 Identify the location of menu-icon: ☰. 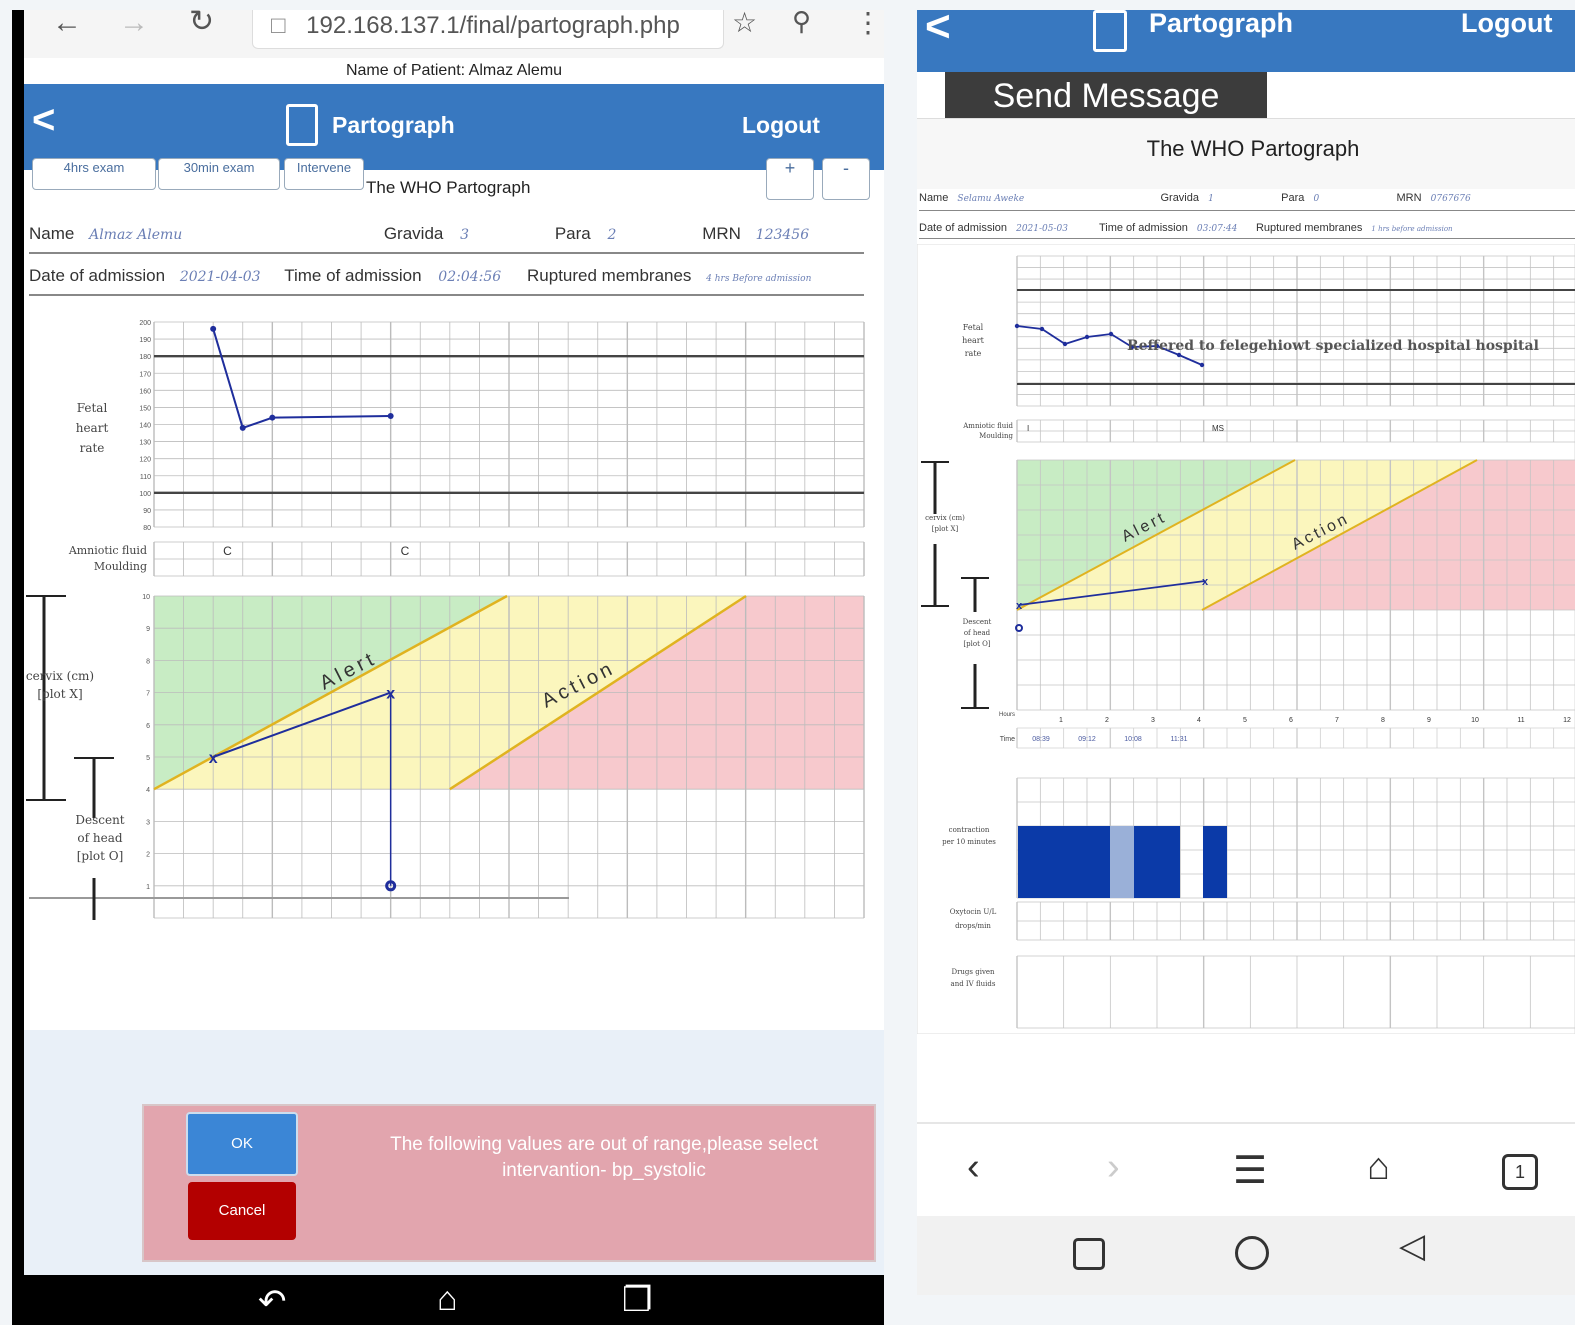
(1250, 1170).